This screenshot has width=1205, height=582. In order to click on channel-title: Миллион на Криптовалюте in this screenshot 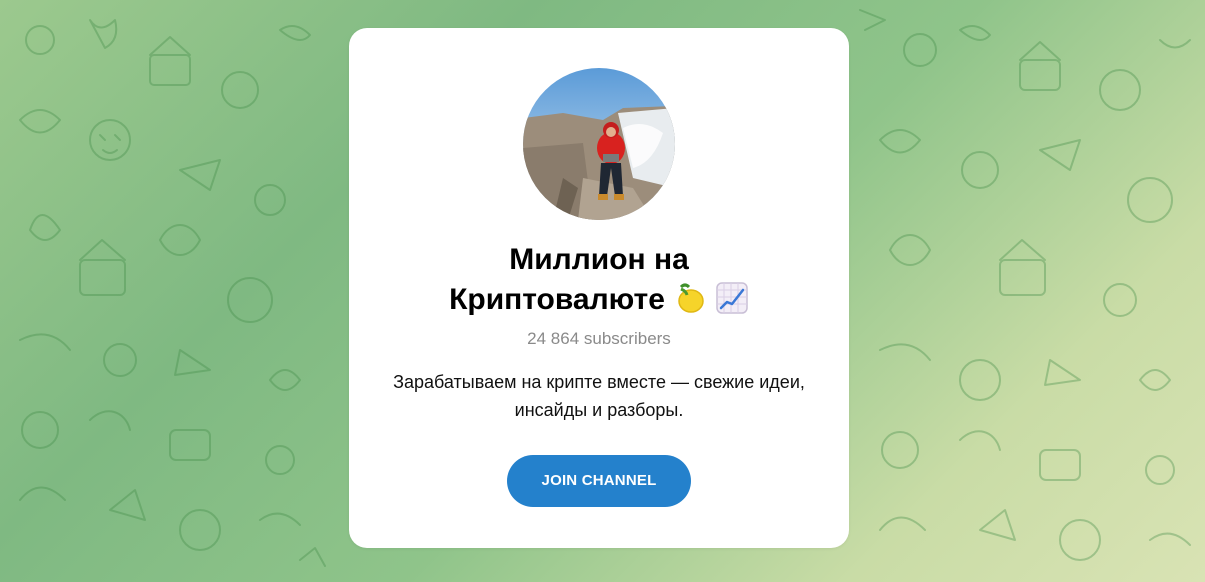, I will do `click(599, 280)`.